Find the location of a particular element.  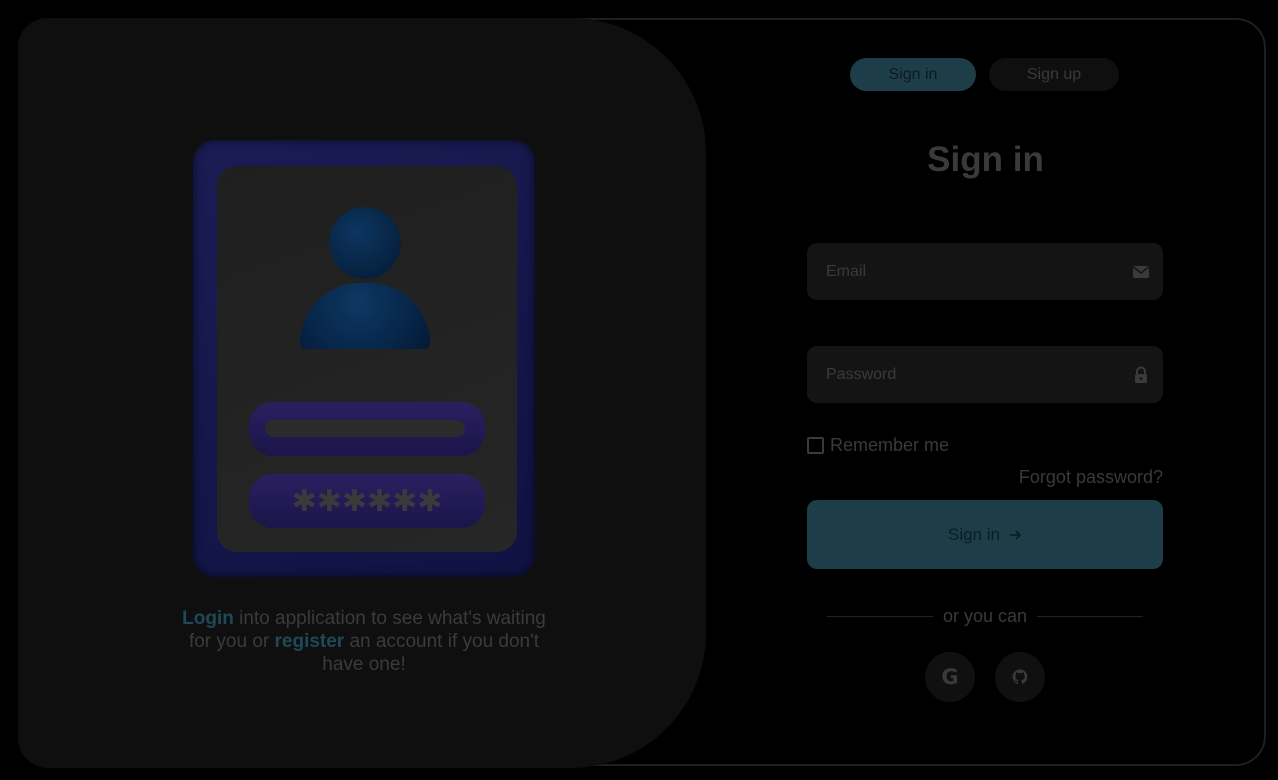

remember-me: Remember me is located at coordinates (878, 445).